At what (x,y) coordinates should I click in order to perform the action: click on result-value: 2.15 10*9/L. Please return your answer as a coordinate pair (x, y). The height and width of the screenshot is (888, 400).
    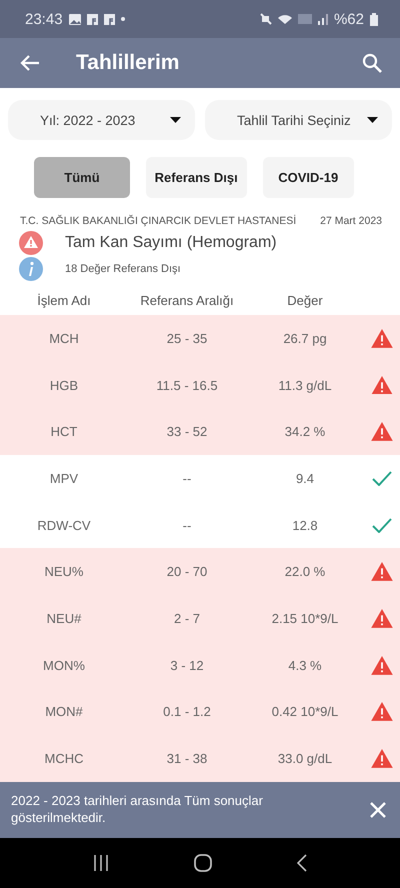
    Looking at the image, I should click on (305, 618).